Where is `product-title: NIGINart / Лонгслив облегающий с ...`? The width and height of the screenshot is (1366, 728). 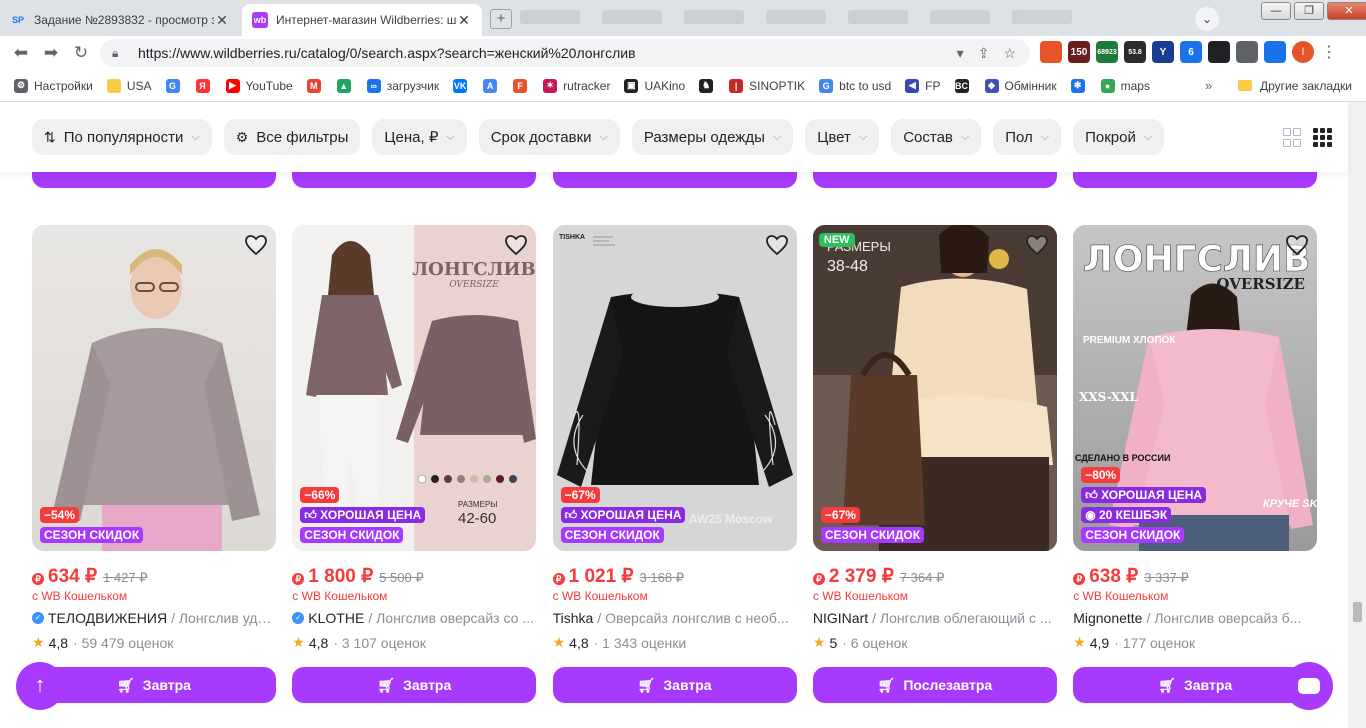 product-title: NIGINart / Лонгслив облегающий с ... is located at coordinates (935, 618).